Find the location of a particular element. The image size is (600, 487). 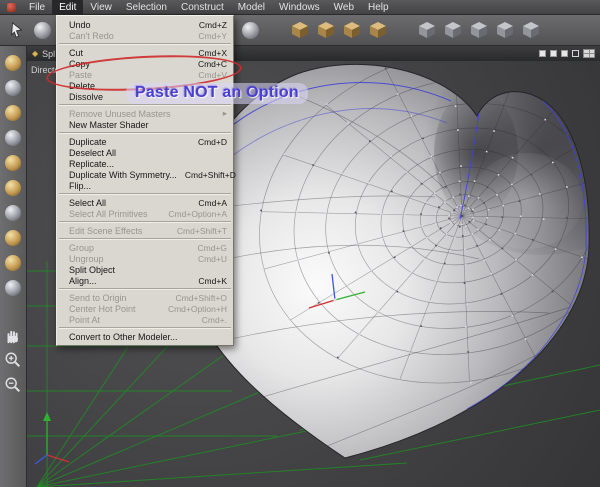

app-icon is located at coordinates (11, 7).